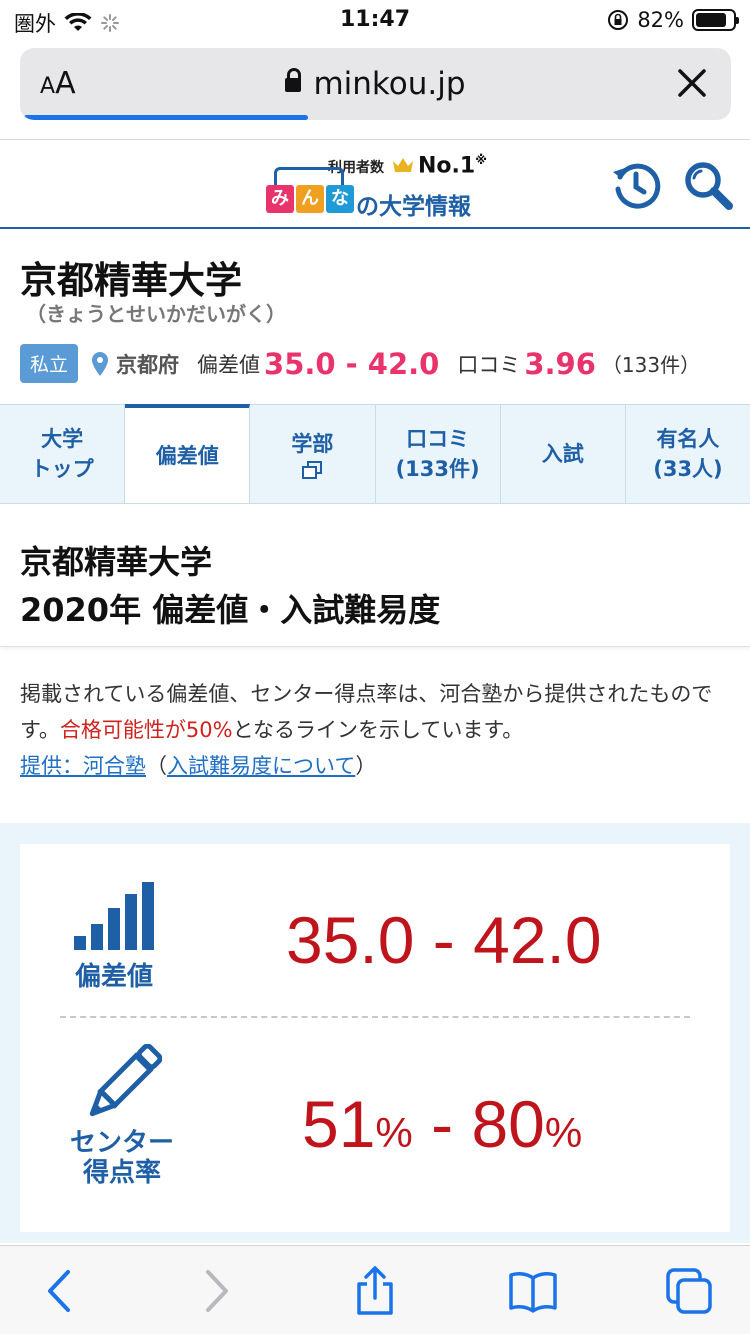 This screenshot has height=1334, width=750. I want to click on section-title-line1: 京都精華大学, so click(116, 562).